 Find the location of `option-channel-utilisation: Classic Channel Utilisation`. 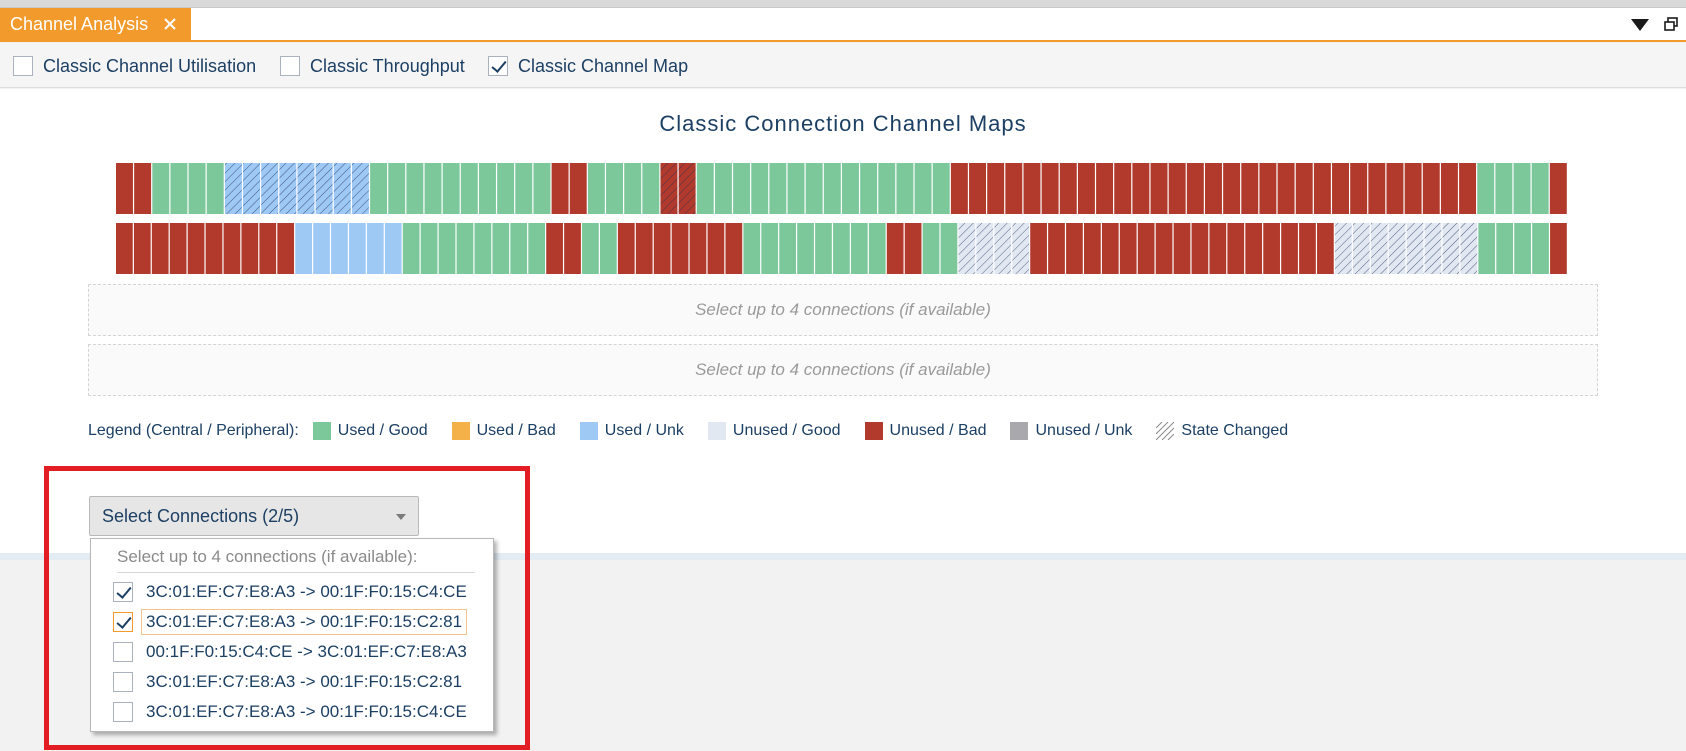

option-channel-utilisation: Classic Channel Utilisation is located at coordinates (134, 66).